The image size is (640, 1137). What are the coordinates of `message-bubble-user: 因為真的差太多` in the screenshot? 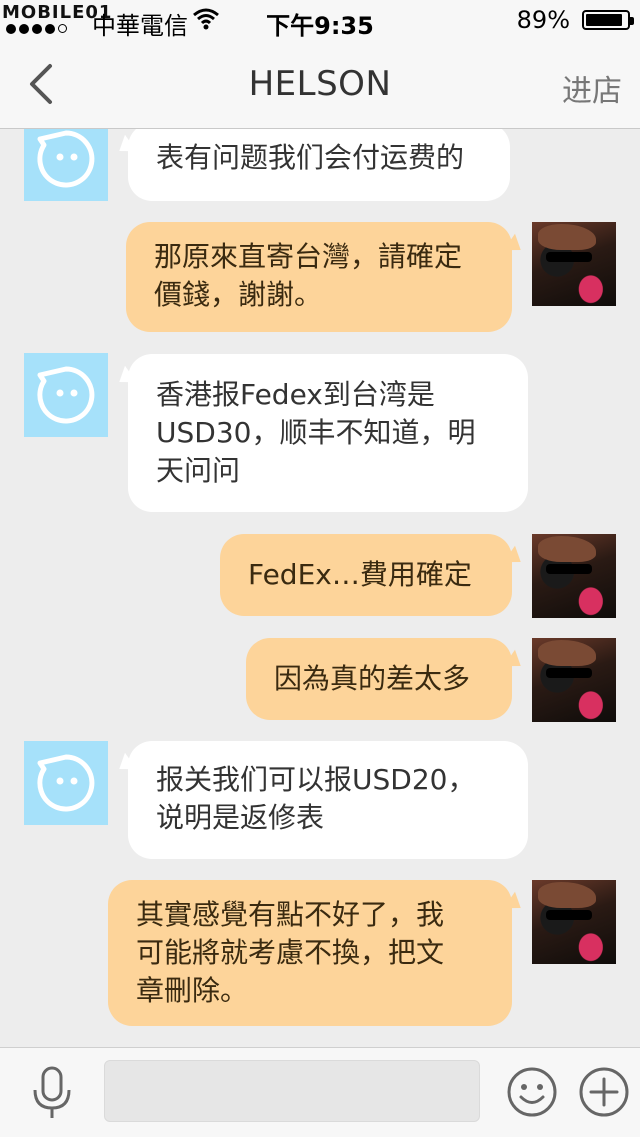 It's located at (379, 679).